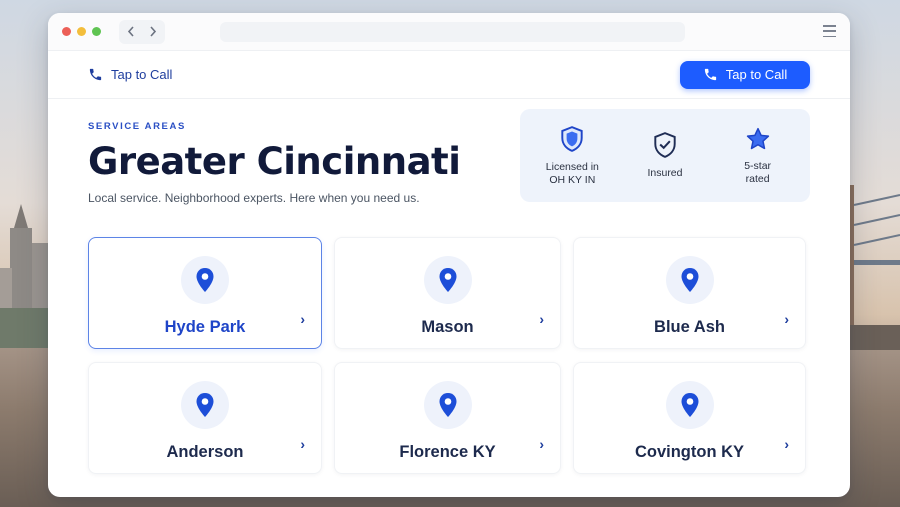 The image size is (900, 507). I want to click on area-card-label: Blue Ash, so click(689, 327).